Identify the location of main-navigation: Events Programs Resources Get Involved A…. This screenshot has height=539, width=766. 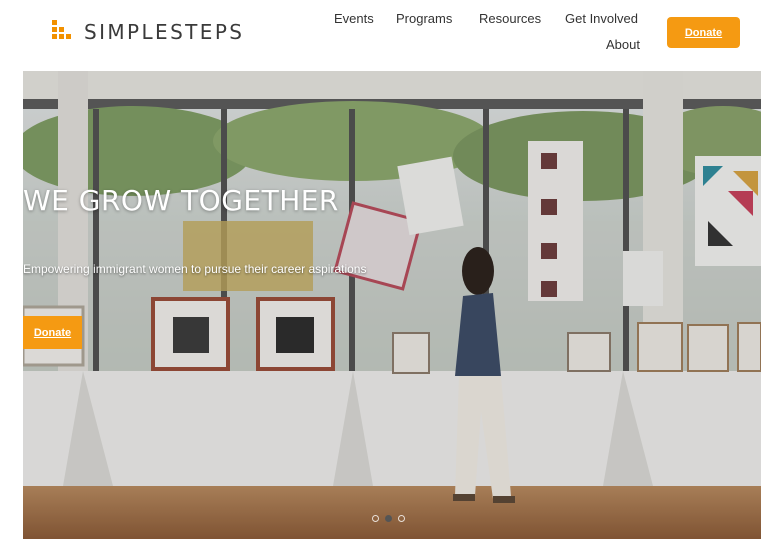
(490, 30).